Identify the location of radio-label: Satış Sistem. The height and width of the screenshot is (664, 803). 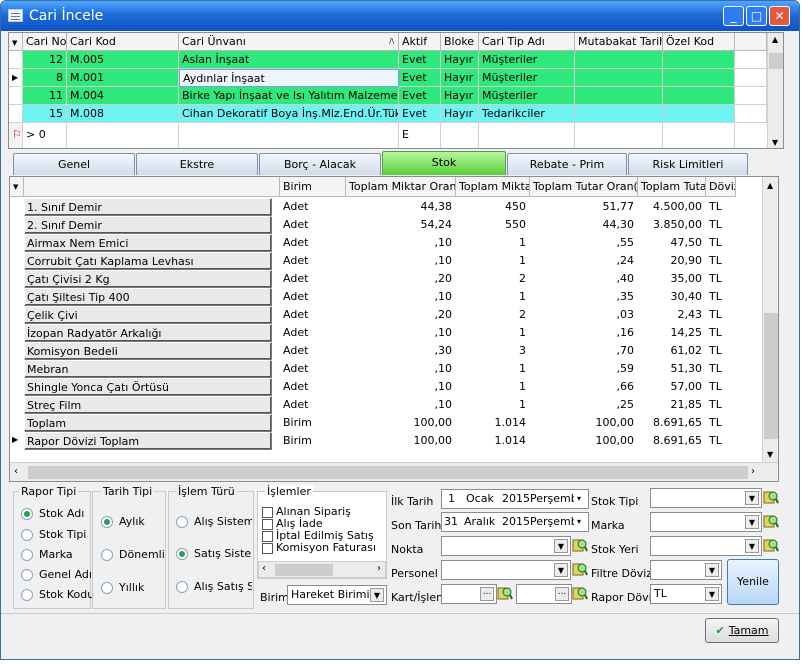
(223, 553).